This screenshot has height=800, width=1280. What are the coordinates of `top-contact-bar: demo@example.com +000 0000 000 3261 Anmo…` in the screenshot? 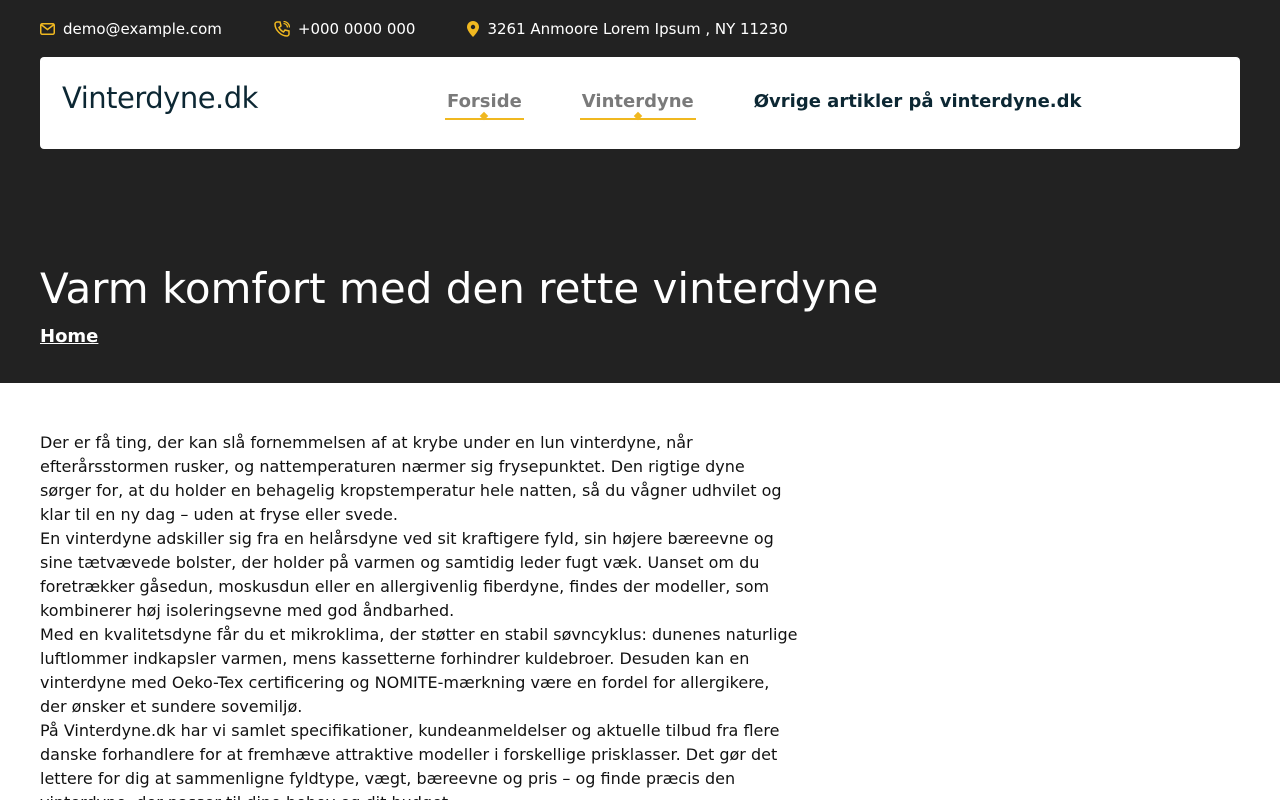 It's located at (640, 28).